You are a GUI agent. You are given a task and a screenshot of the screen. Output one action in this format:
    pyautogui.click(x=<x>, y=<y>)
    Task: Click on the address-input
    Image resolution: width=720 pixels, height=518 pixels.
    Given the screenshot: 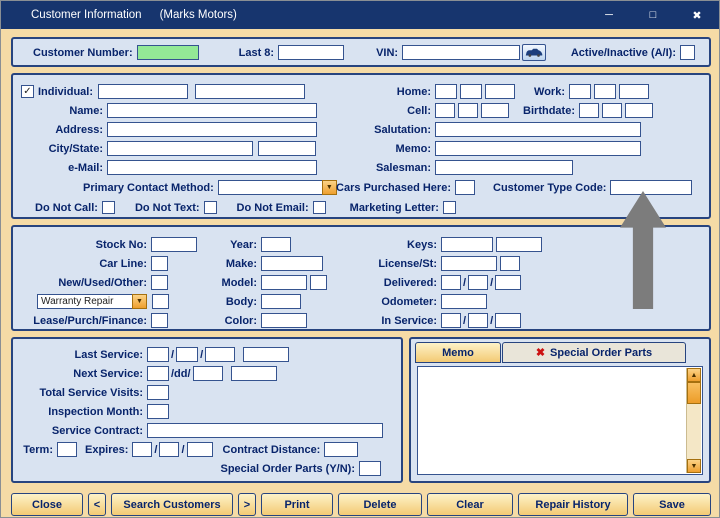 What is the action you would take?
    pyautogui.click(x=212, y=129)
    